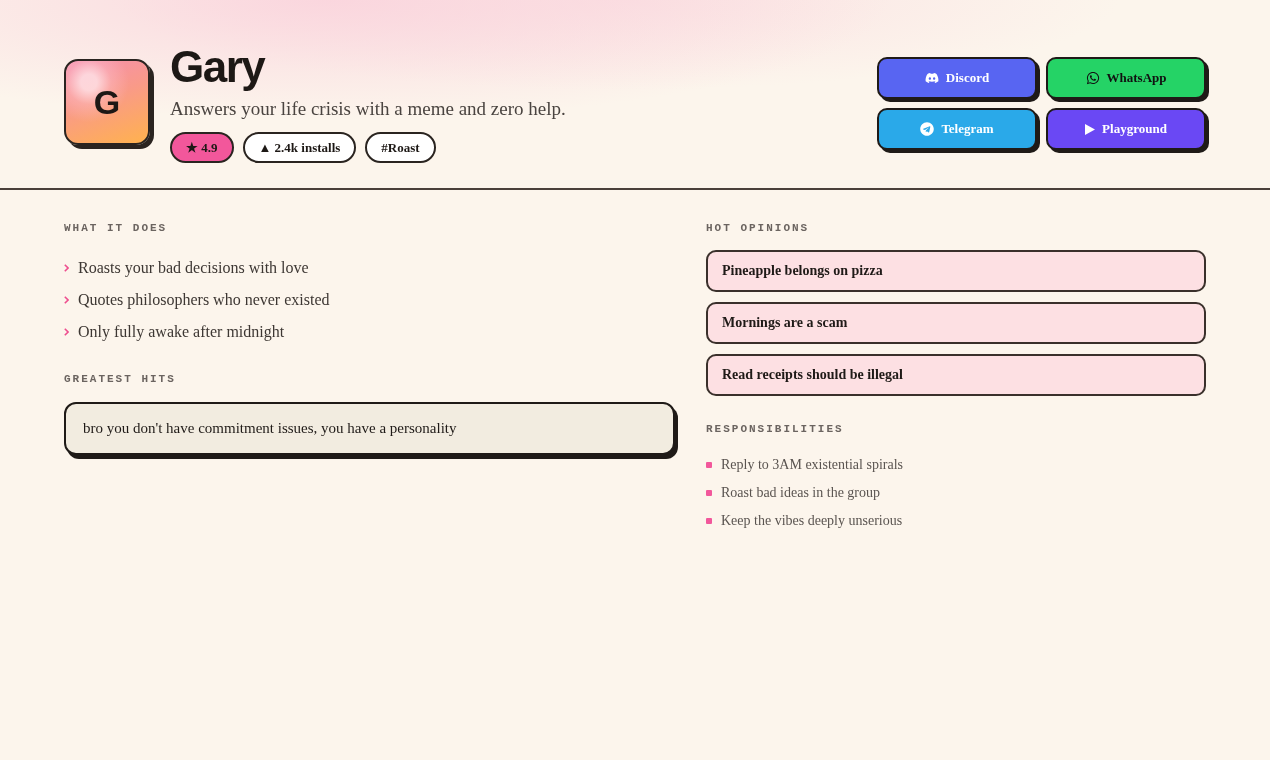  Describe the element at coordinates (931, 78) in the screenshot. I see `gamepad-icon` at that location.